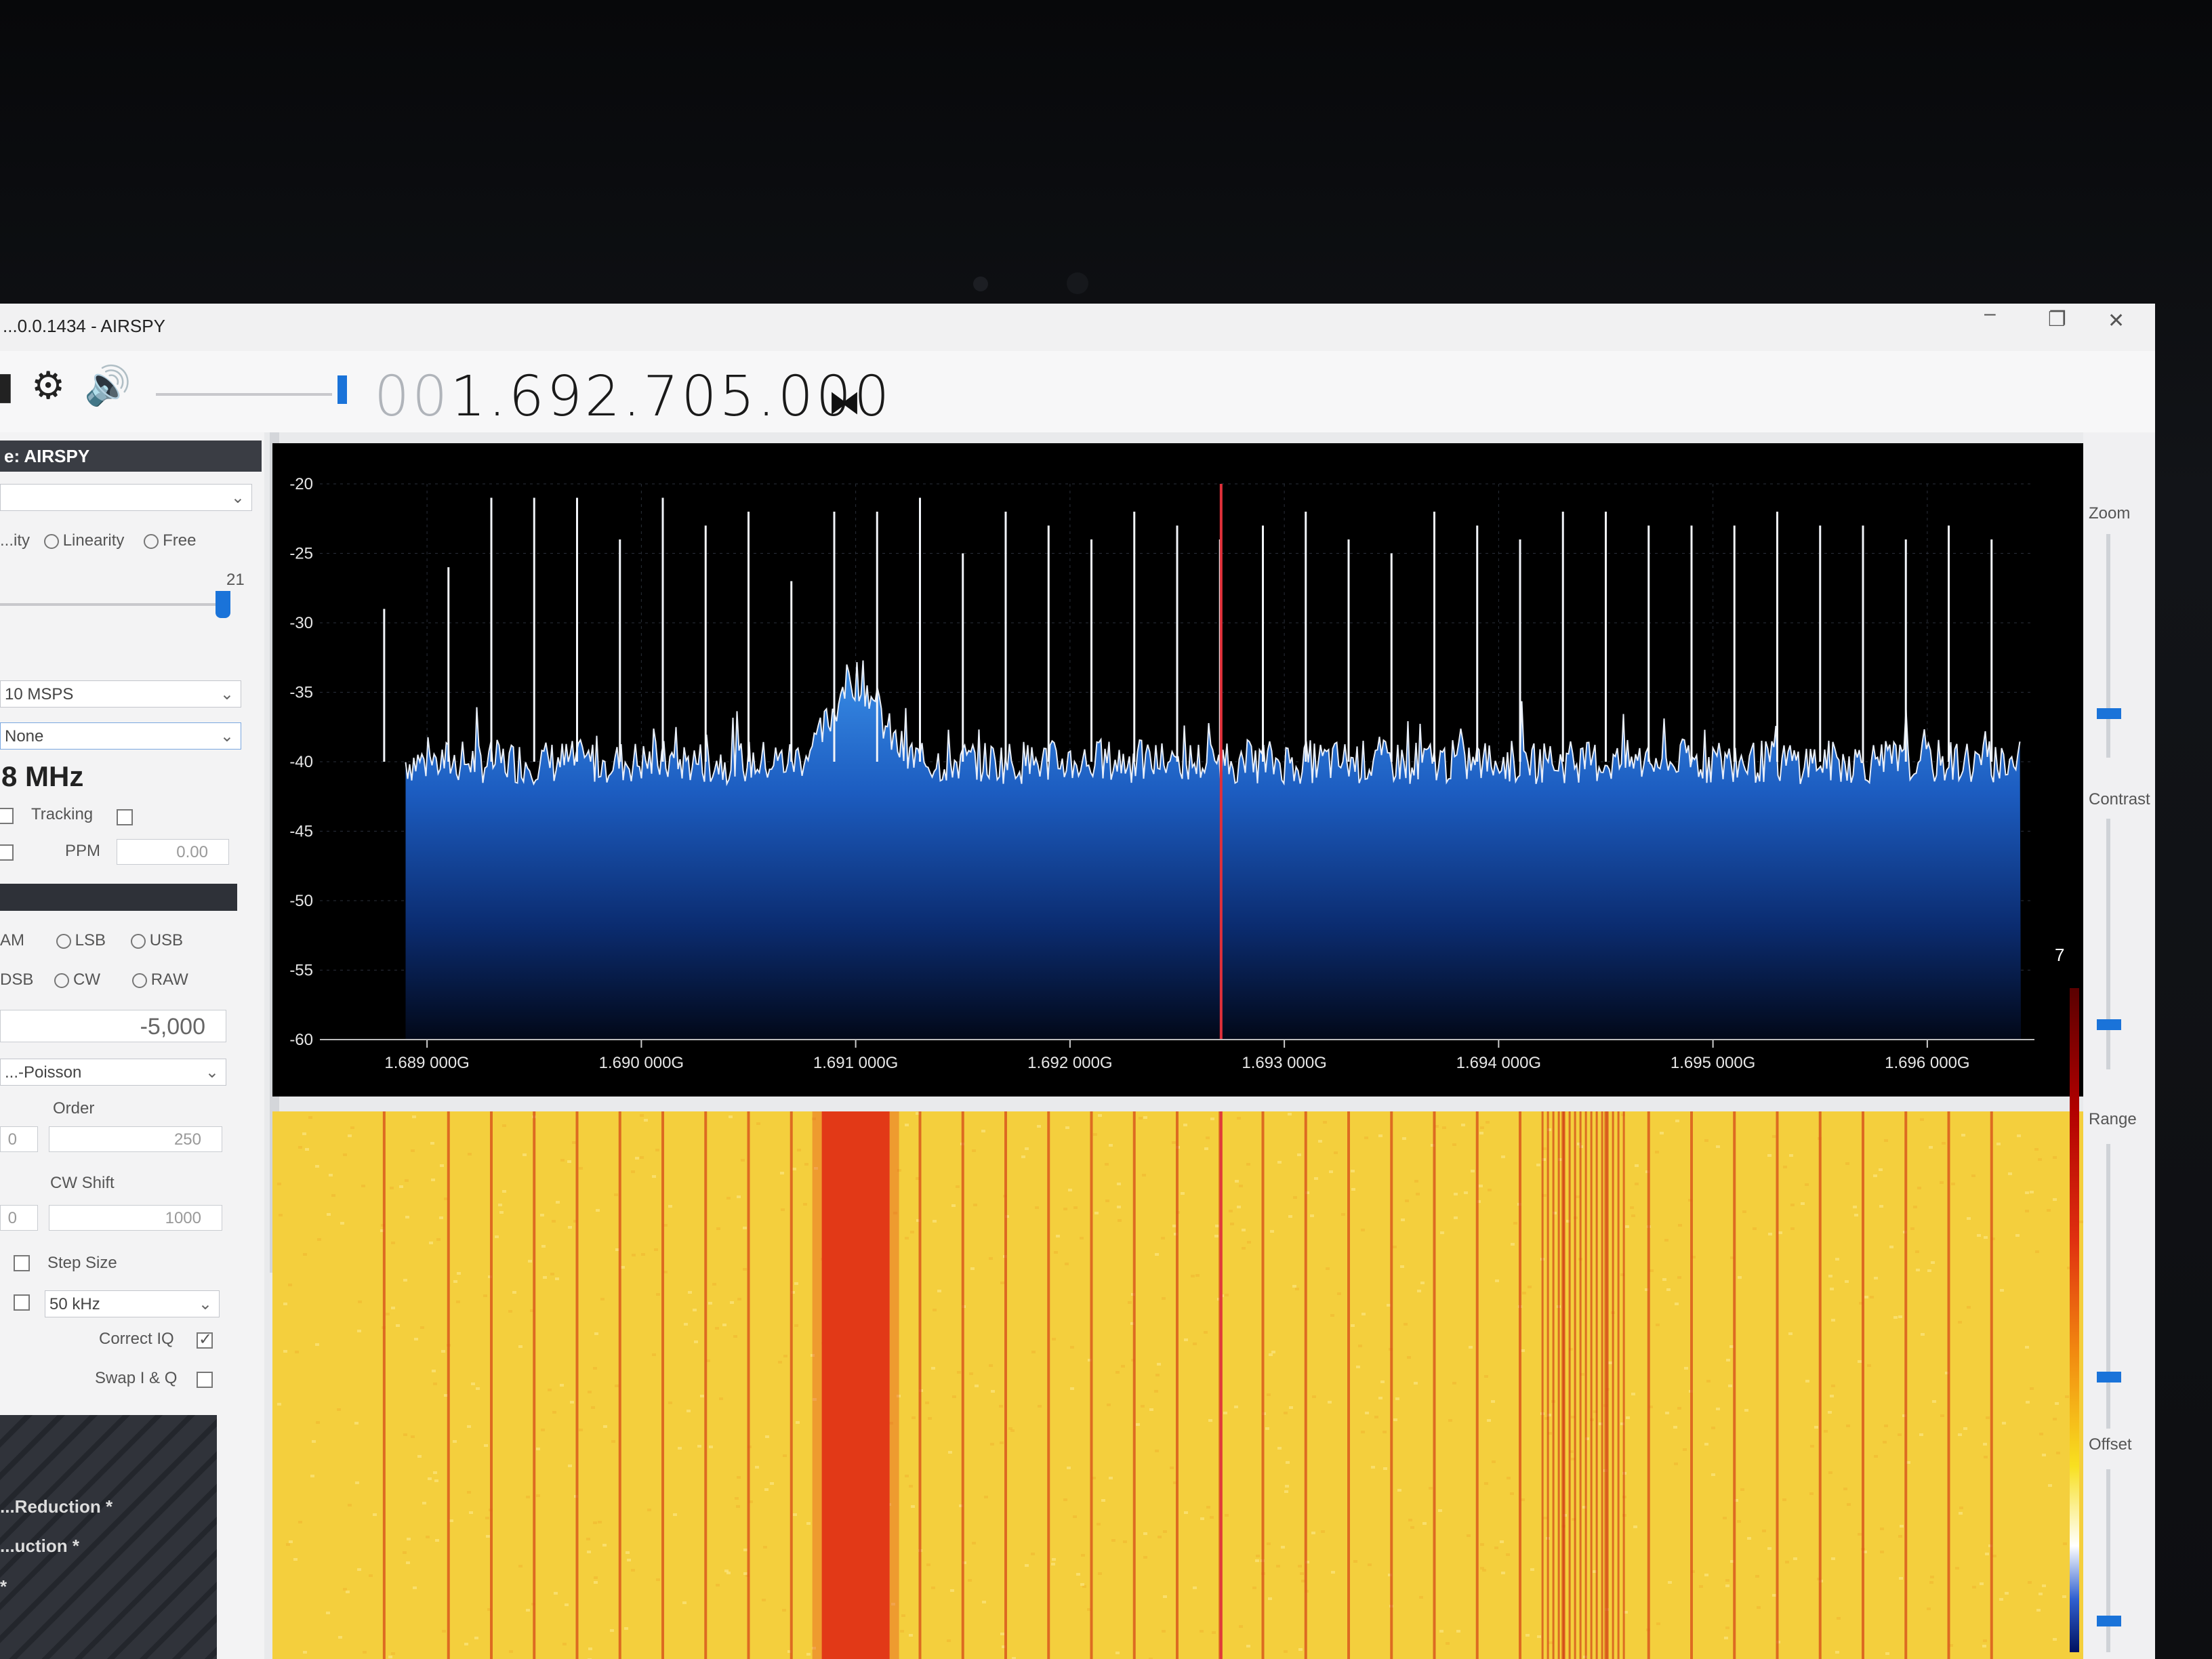 Image resolution: width=2212 pixels, height=1659 pixels. What do you see at coordinates (3, 1586) in the screenshot?
I see `collapsed-panel-3: *` at bounding box center [3, 1586].